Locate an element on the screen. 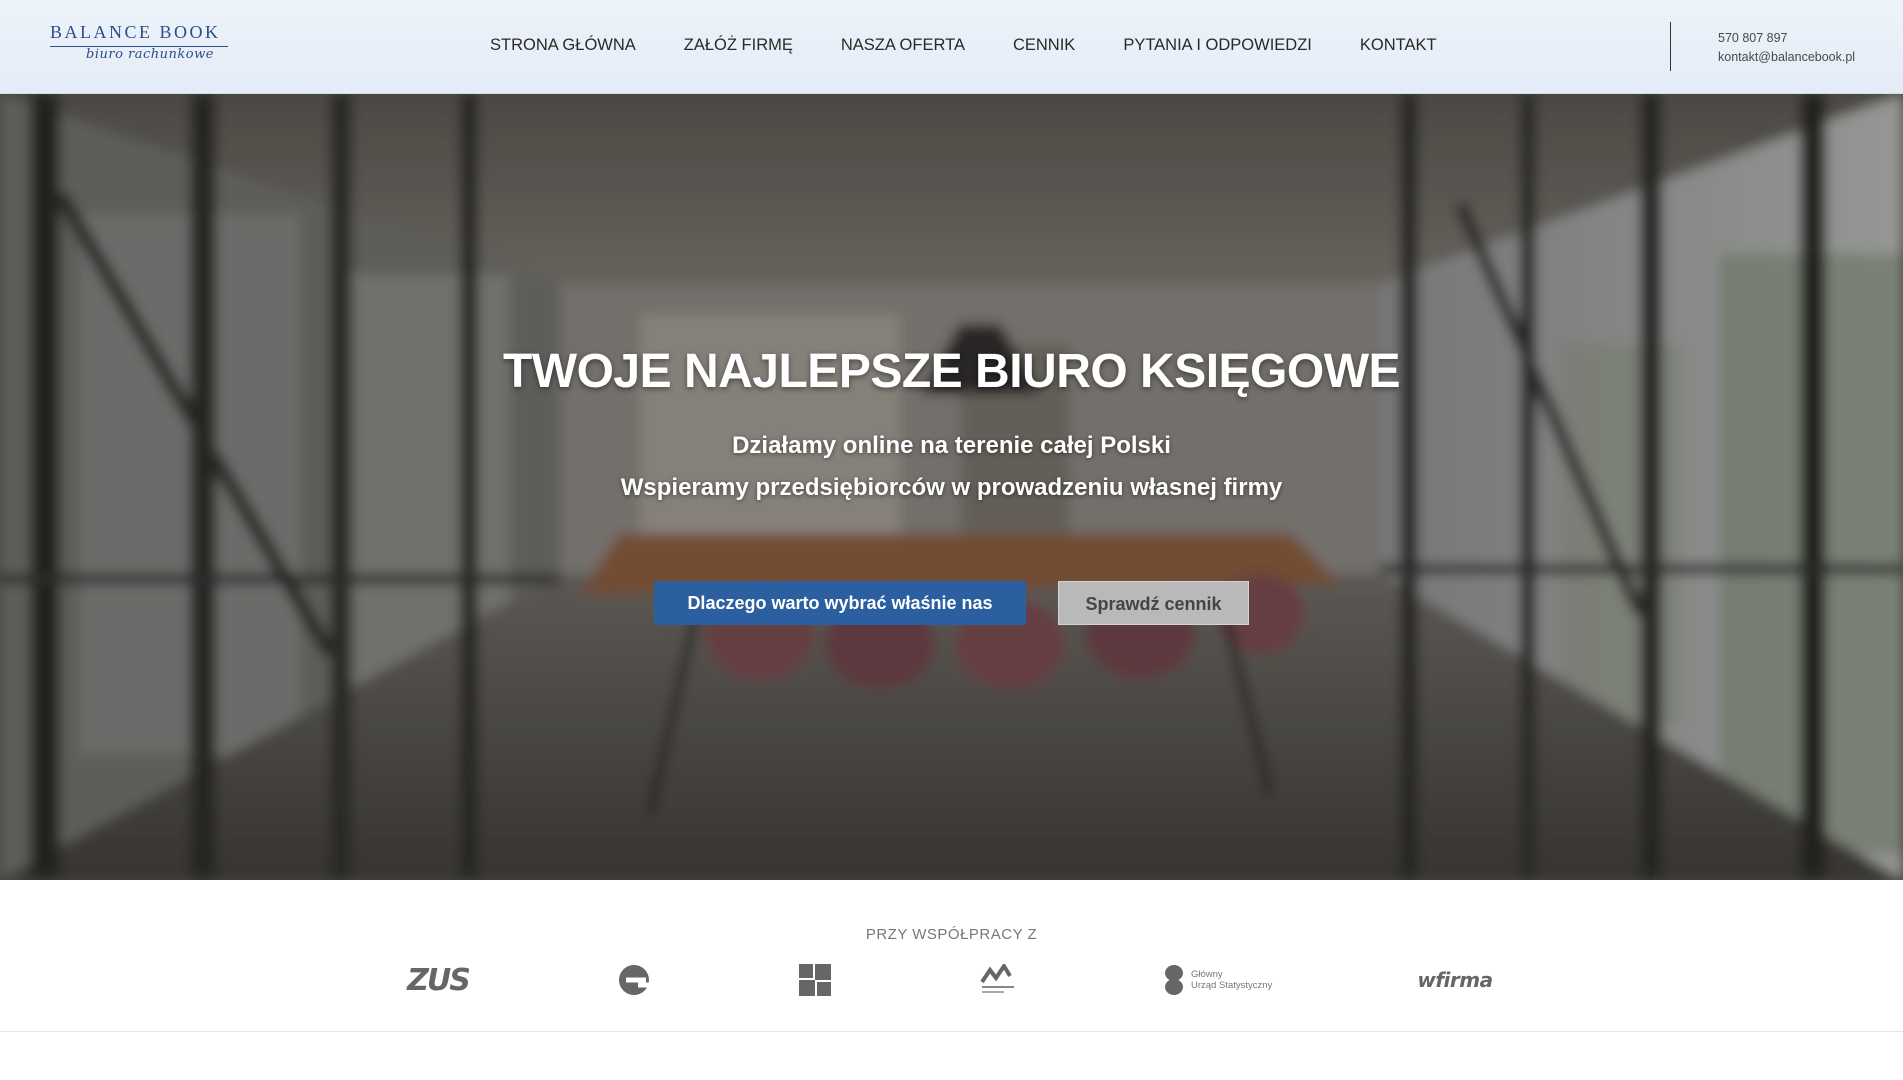 This screenshot has height=1080, width=1903. zus-logo-text: ZUS is located at coordinates (439, 980).